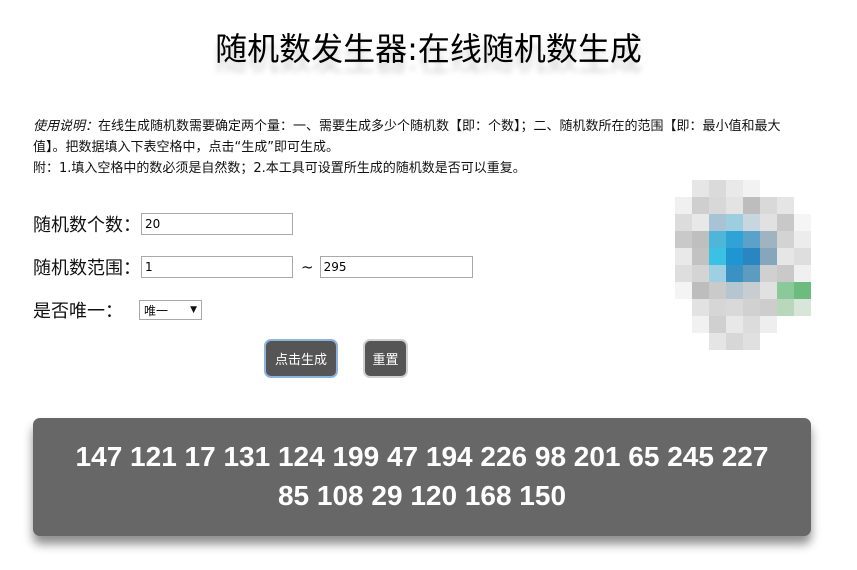 The height and width of the screenshot is (570, 857). What do you see at coordinates (385, 358) in the screenshot?
I see `reset-button: 重置` at bounding box center [385, 358].